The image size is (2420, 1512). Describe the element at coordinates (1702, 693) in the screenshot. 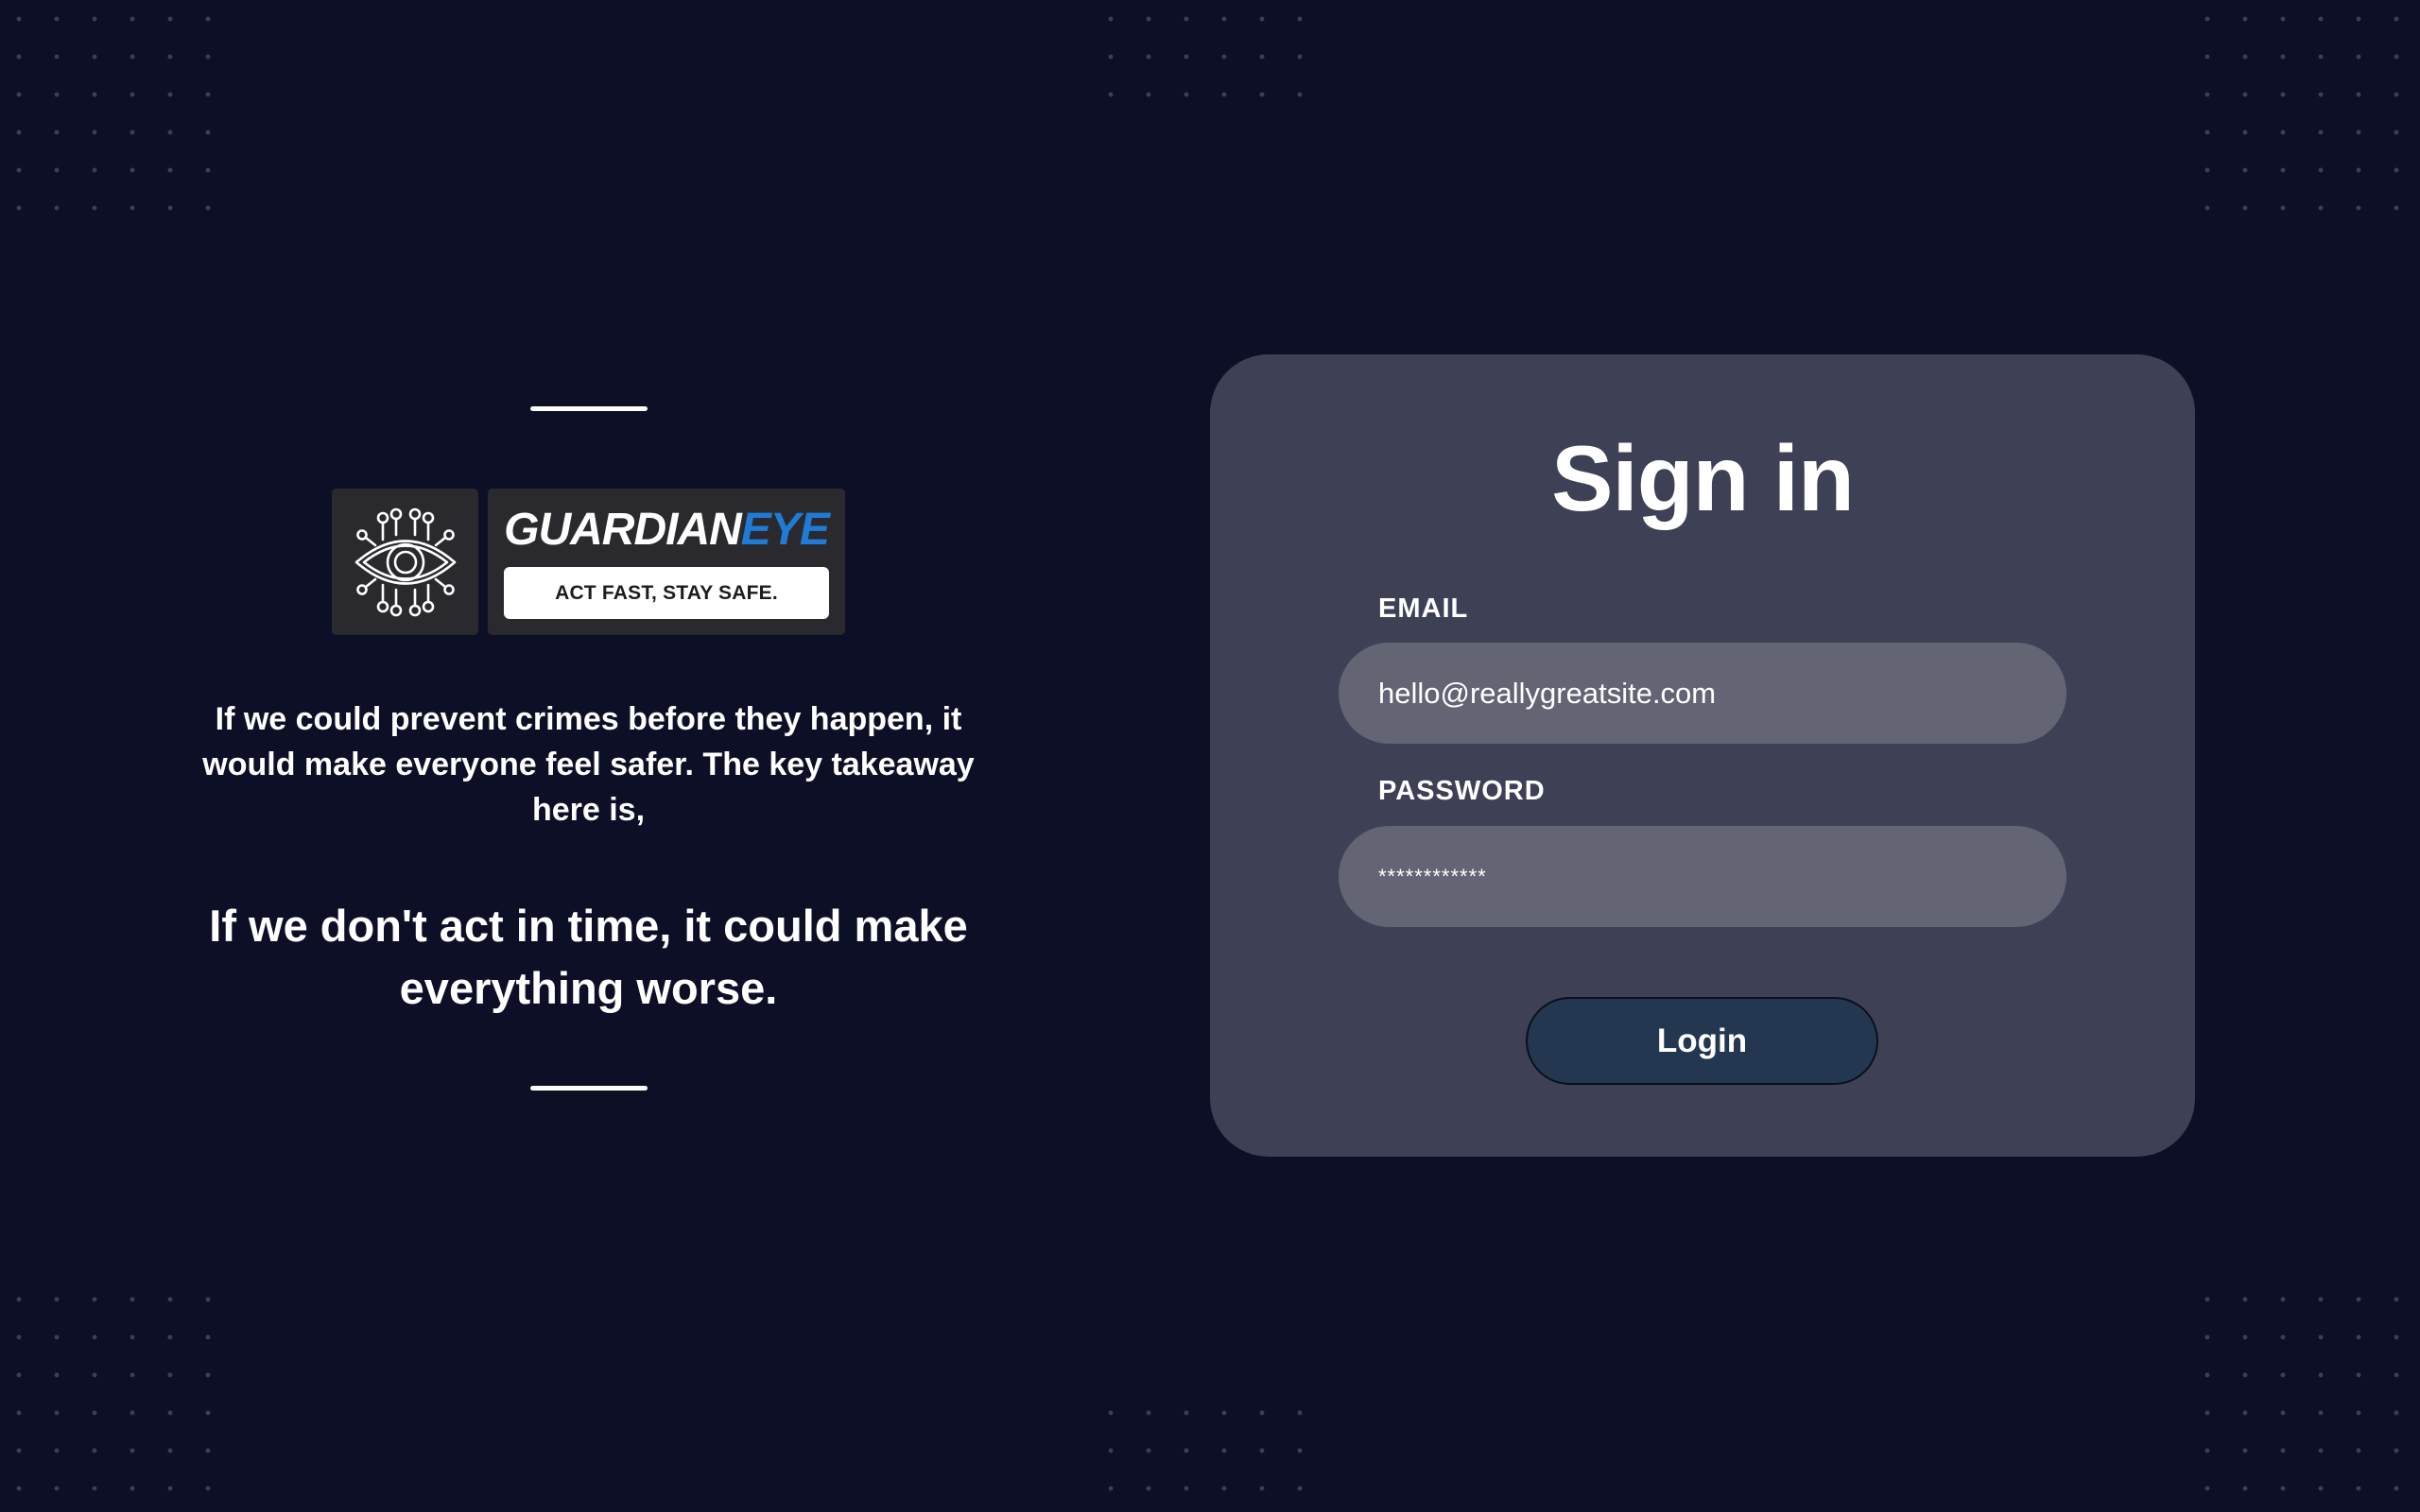

I see `email-field: hello@reallygreatsite.com` at that location.